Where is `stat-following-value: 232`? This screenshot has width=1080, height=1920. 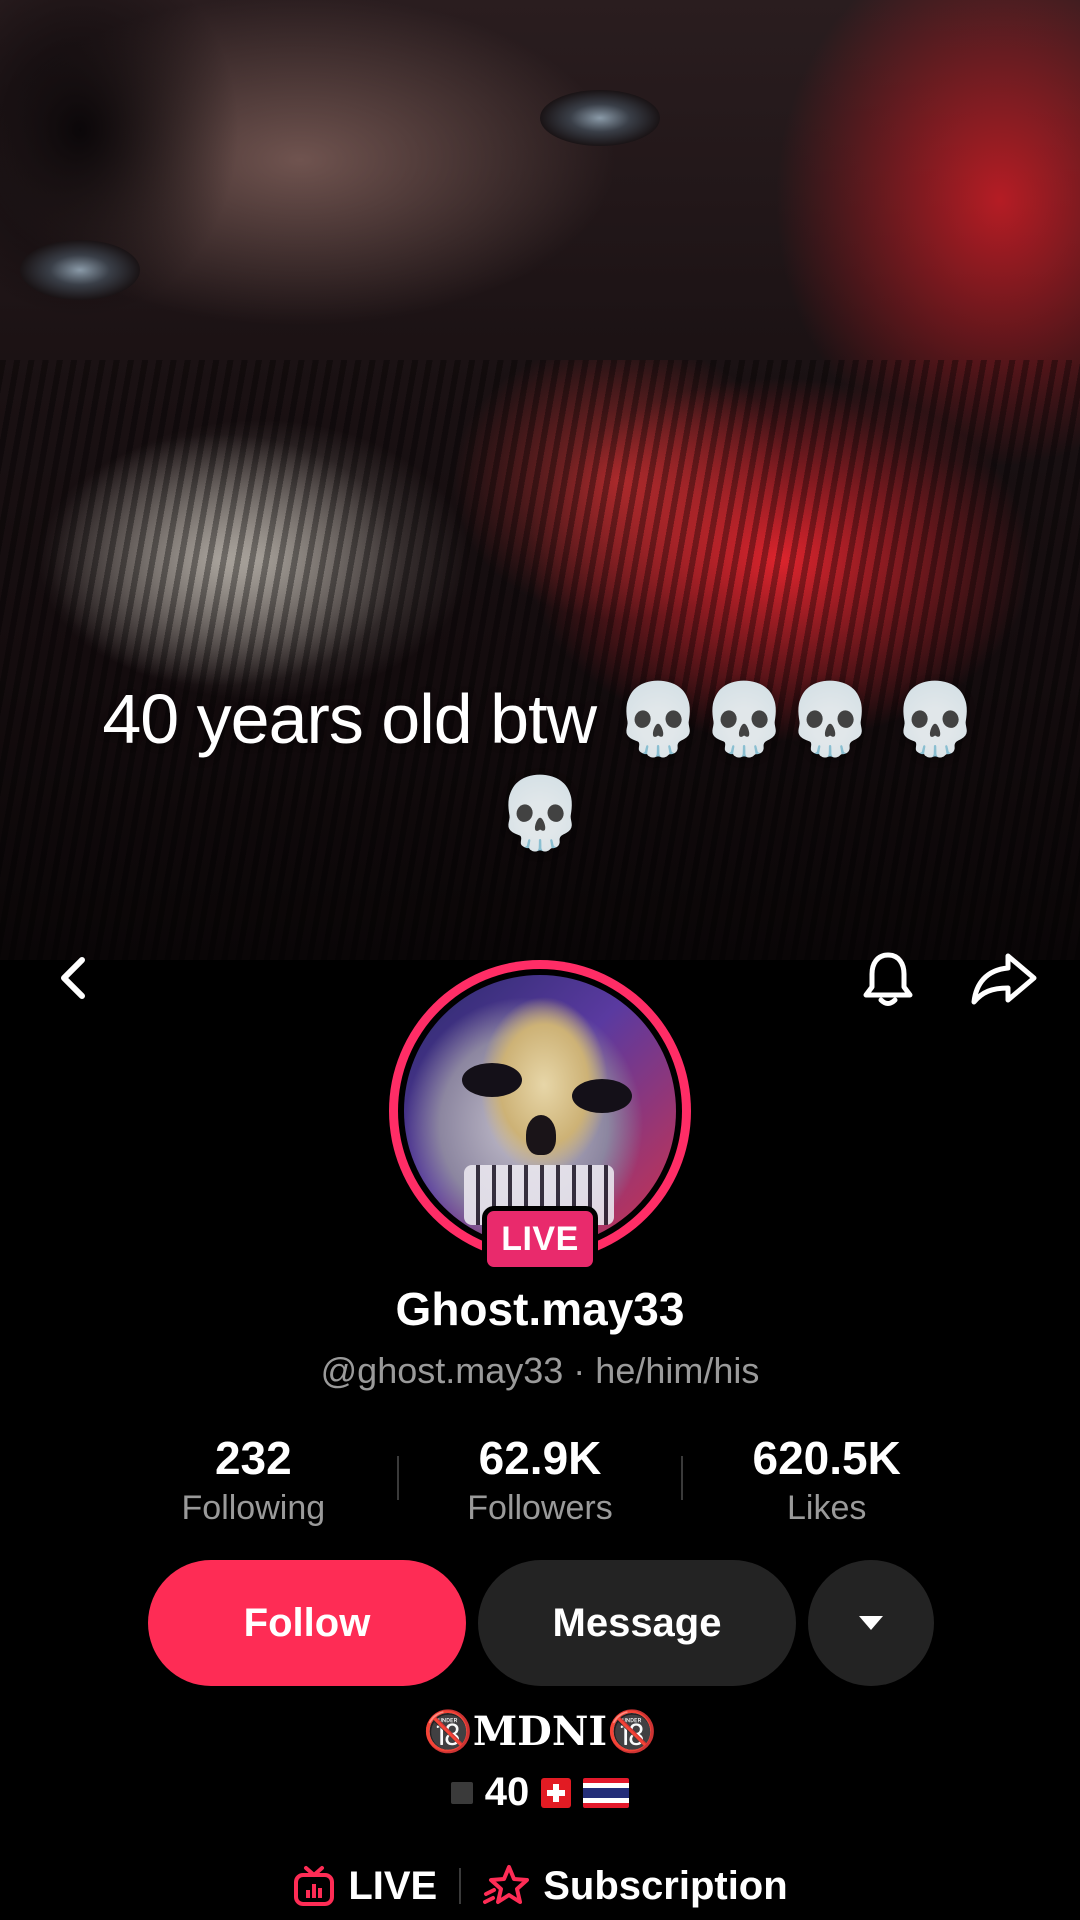
stat-following-value: 232 is located at coordinates (253, 1458).